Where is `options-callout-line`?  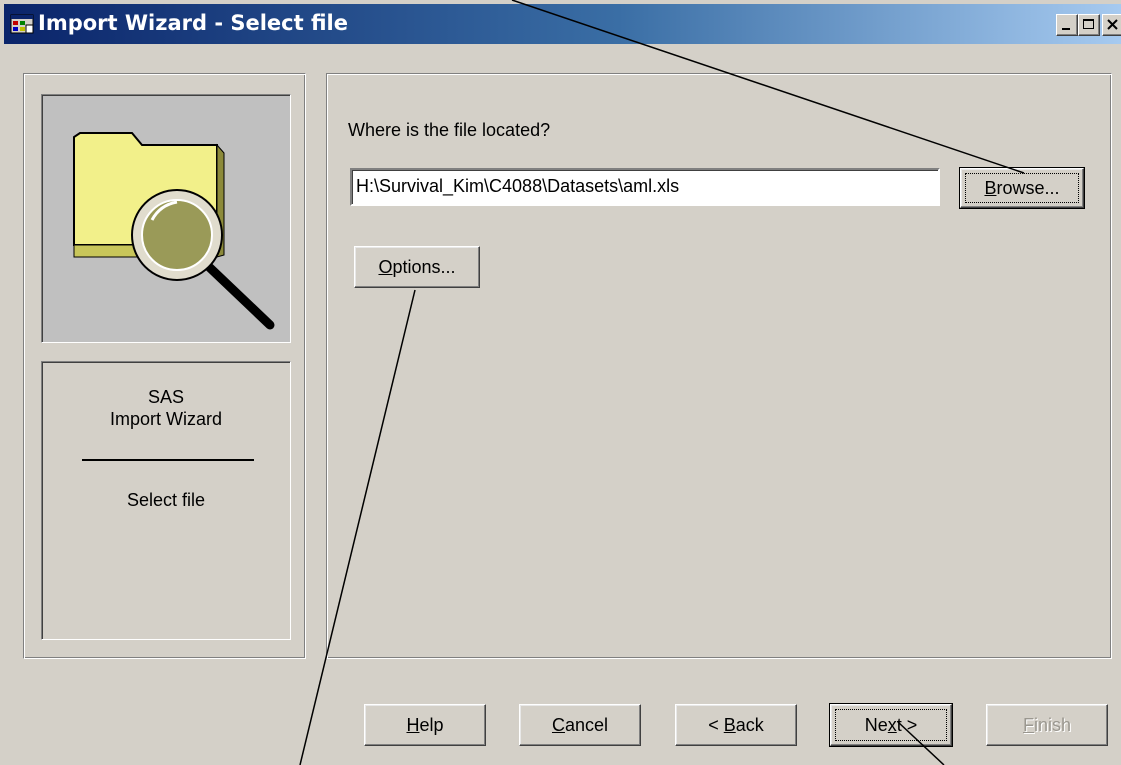
options-callout-line is located at coordinates (357, 527).